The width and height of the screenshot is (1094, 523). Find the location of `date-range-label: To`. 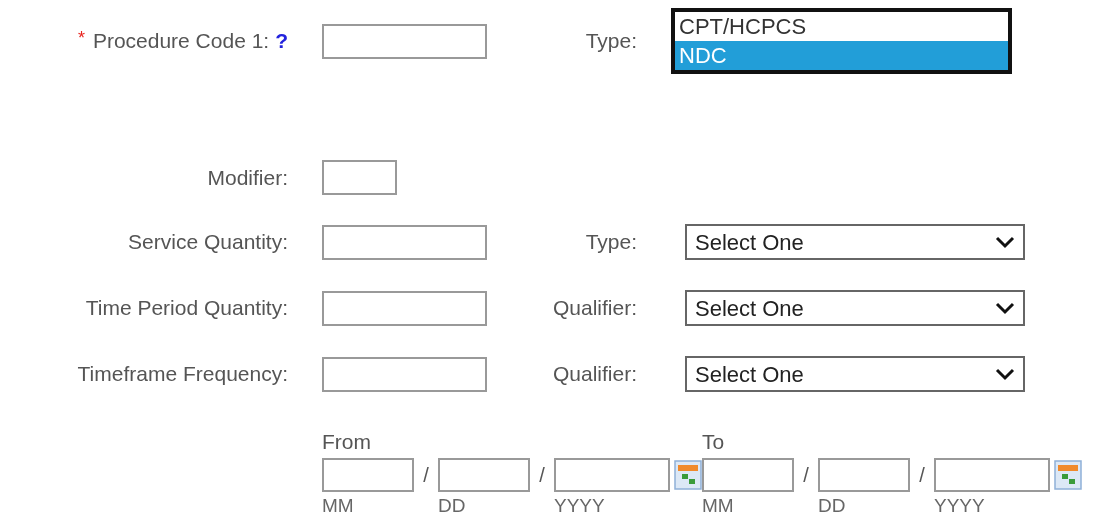

date-range-label: To is located at coordinates (714, 442).